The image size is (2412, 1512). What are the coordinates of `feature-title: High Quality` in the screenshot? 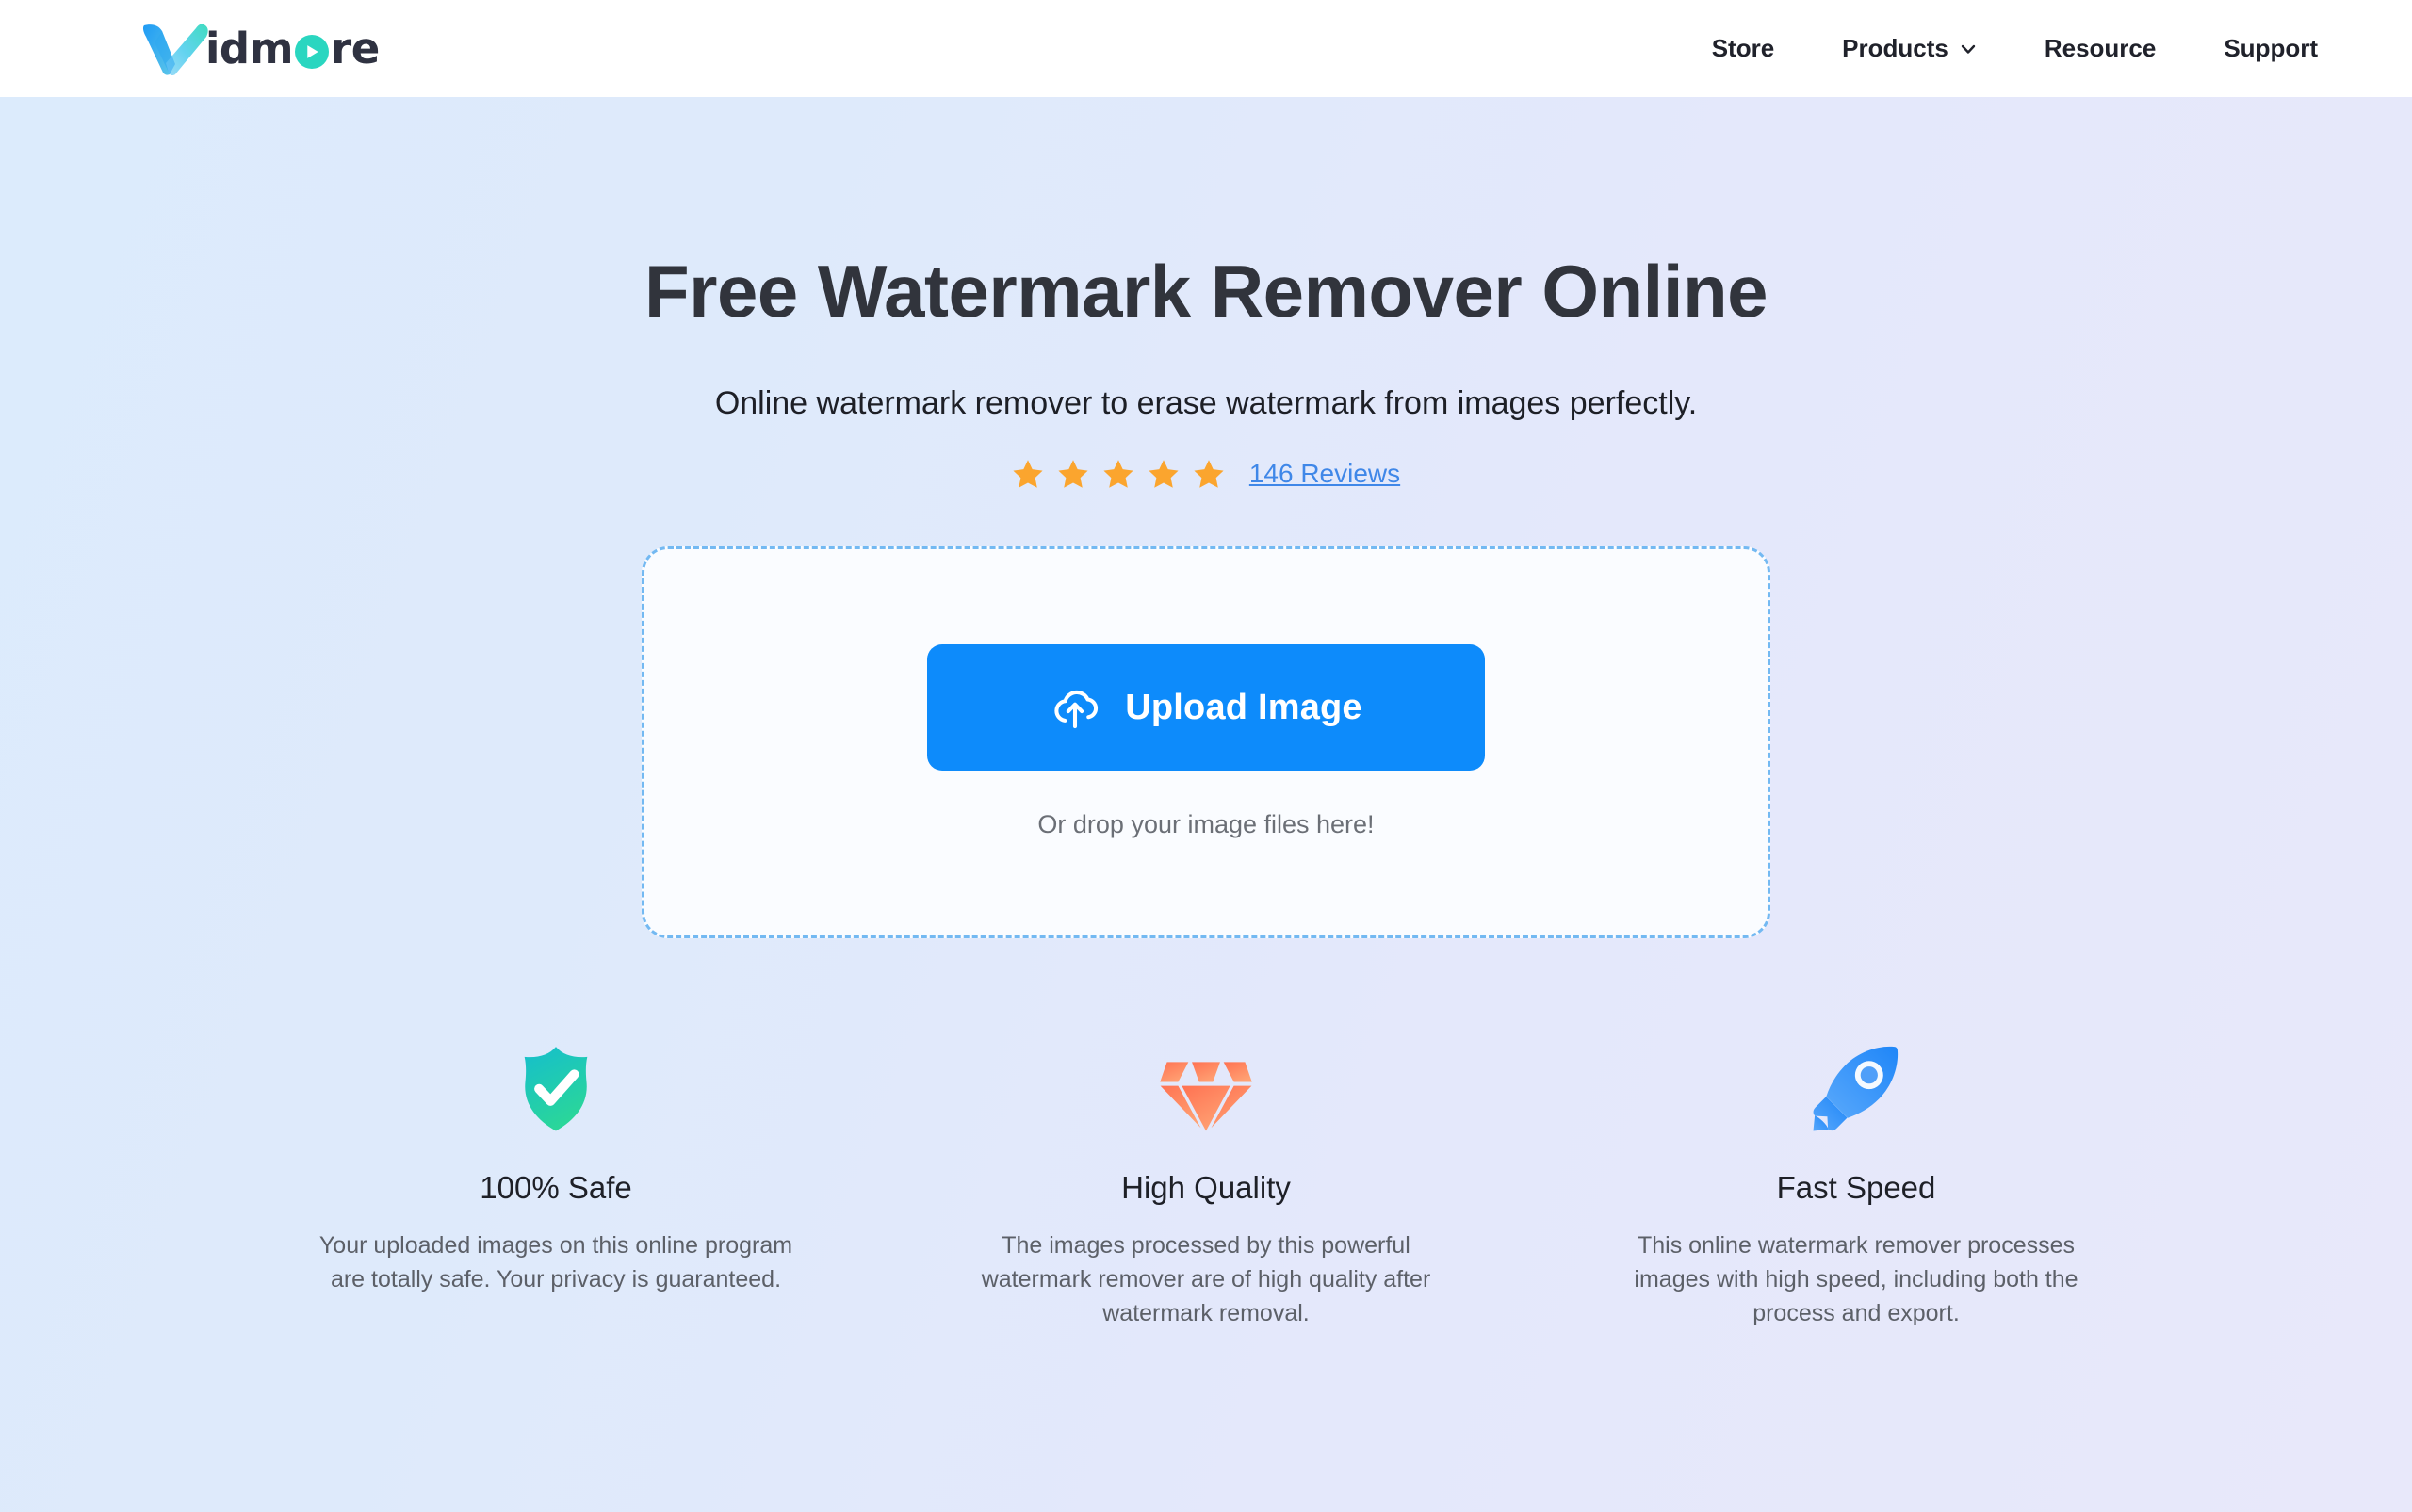 It's located at (1206, 1187).